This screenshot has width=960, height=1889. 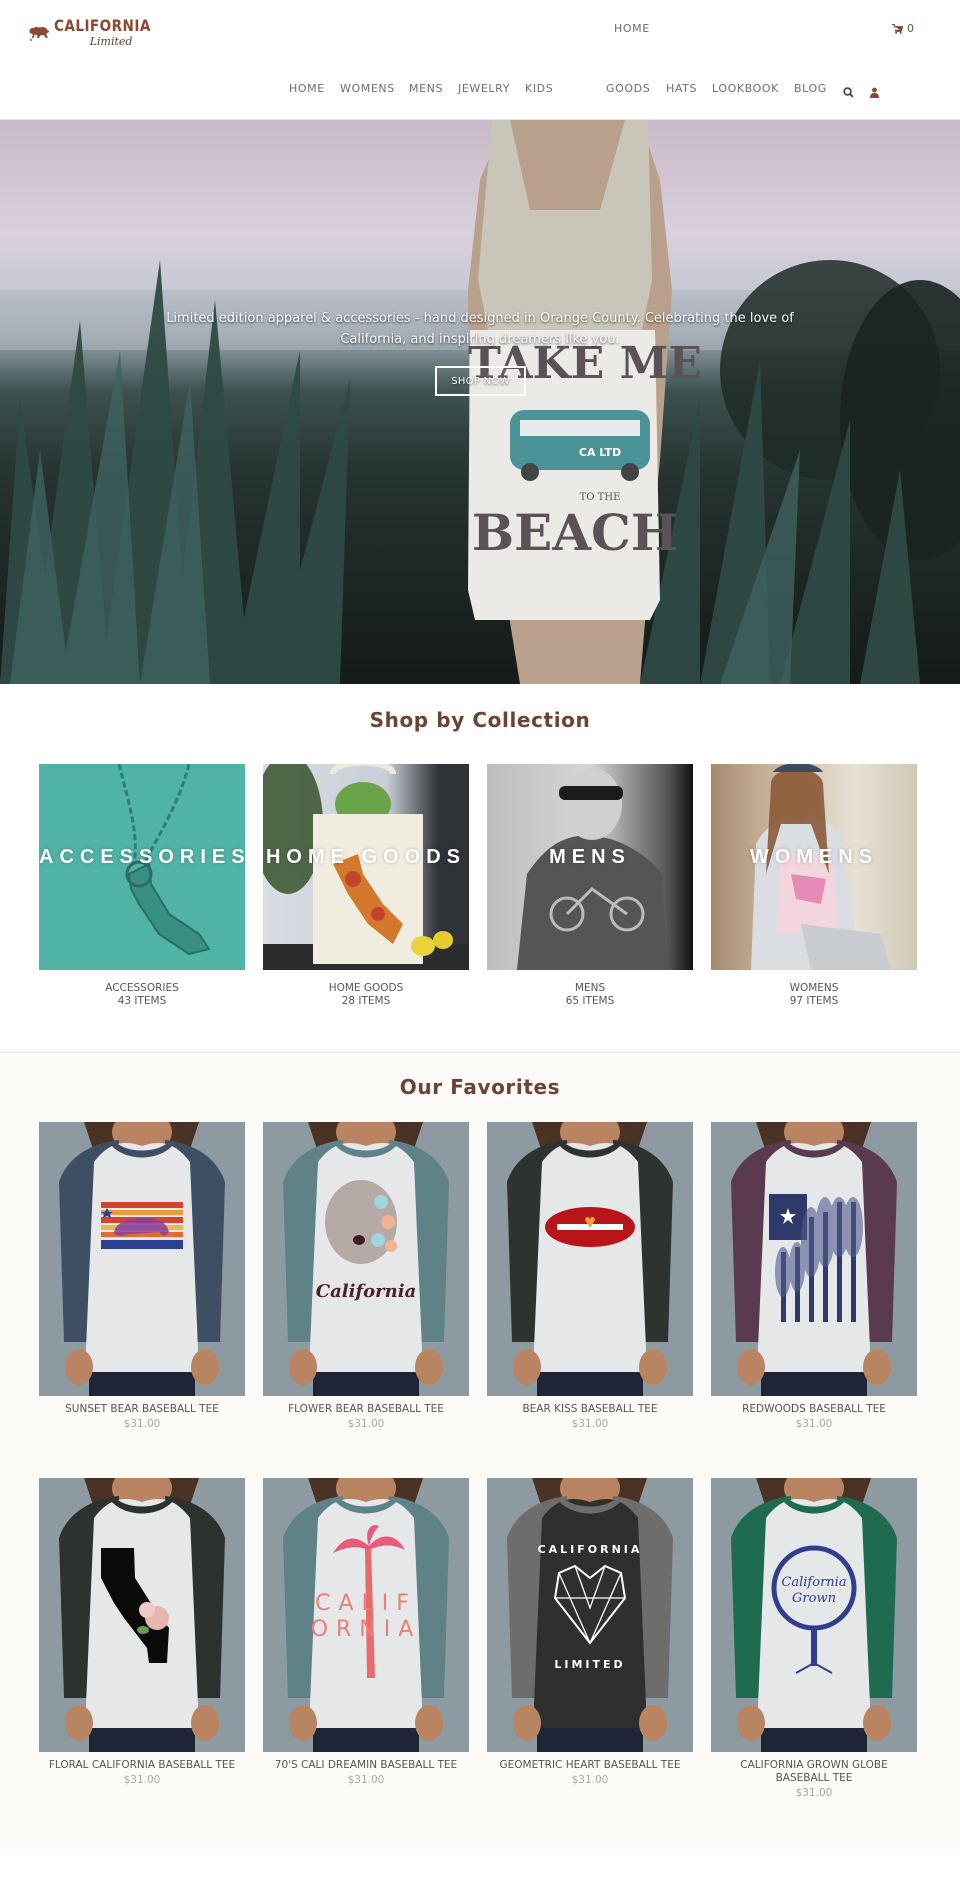 What do you see at coordinates (745, 88) in the screenshot?
I see `nav-lookbook: LOOKBOOK` at bounding box center [745, 88].